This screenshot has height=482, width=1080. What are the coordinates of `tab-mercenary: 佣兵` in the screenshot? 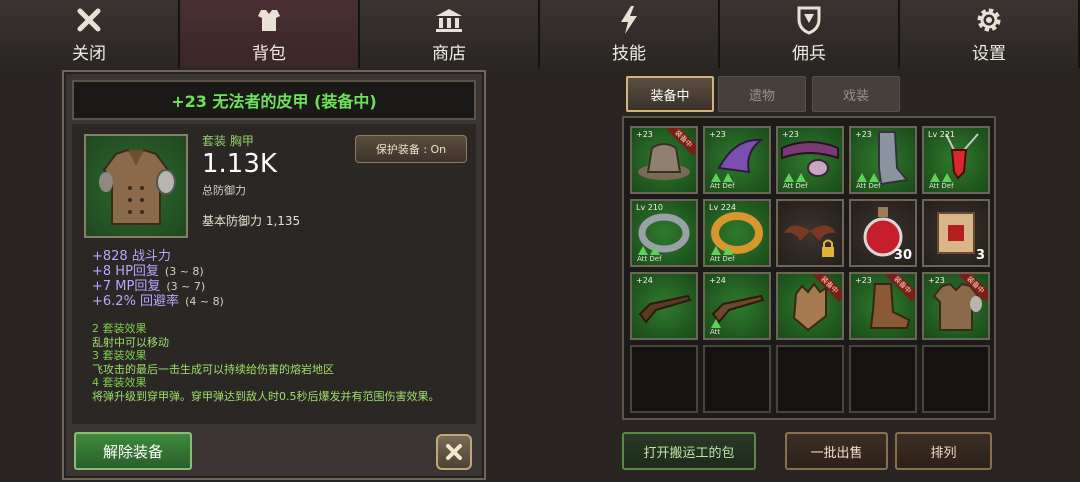 It's located at (810, 34).